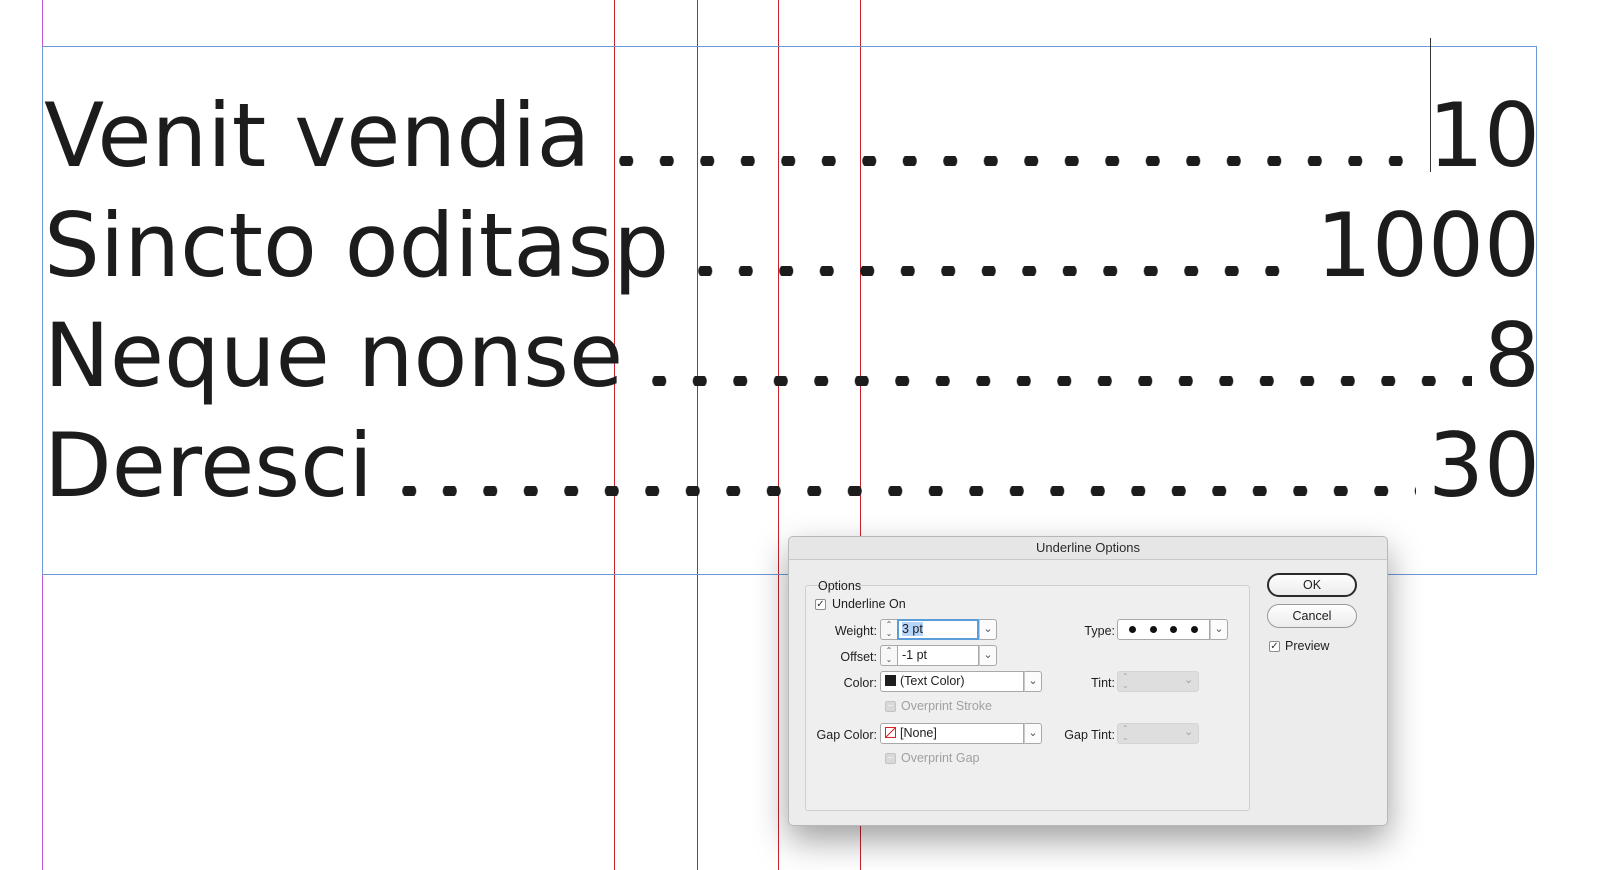 Image resolution: width=1600 pixels, height=870 pixels. I want to click on toc-line: Neque nonse 8, so click(792, 352).